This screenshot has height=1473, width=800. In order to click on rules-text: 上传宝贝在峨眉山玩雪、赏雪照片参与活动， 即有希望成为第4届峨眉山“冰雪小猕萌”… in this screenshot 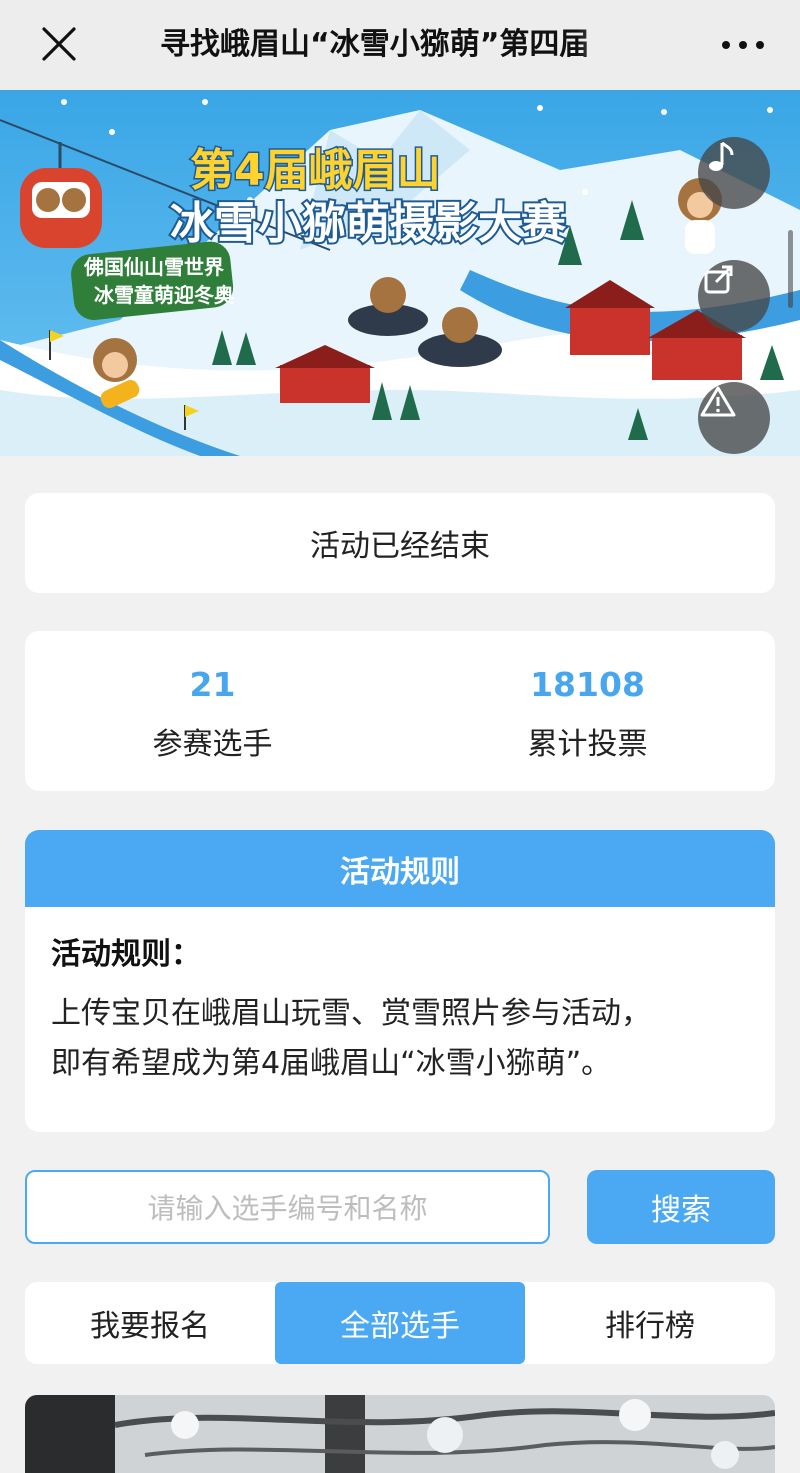, I will do `click(400, 1039)`.